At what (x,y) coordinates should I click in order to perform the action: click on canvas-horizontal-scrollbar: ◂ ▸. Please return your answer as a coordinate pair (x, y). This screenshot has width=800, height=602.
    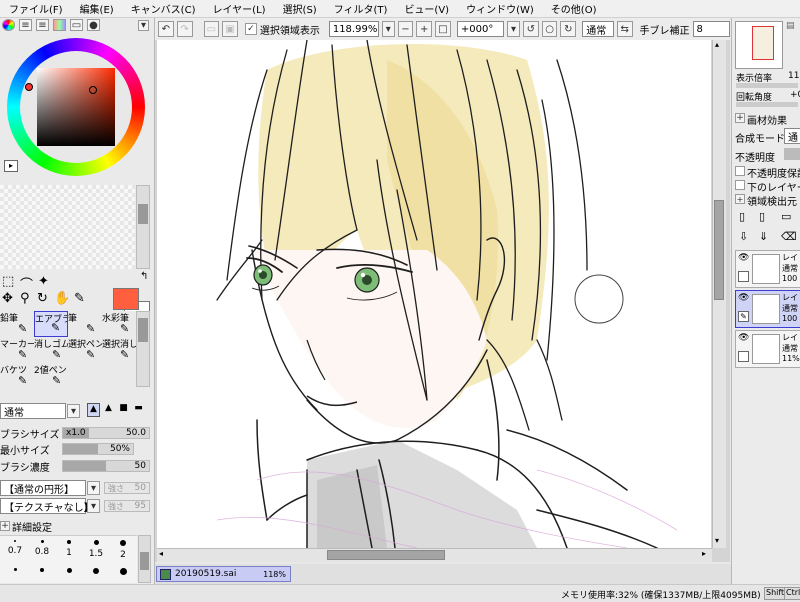
    Looking at the image, I should click on (434, 555).